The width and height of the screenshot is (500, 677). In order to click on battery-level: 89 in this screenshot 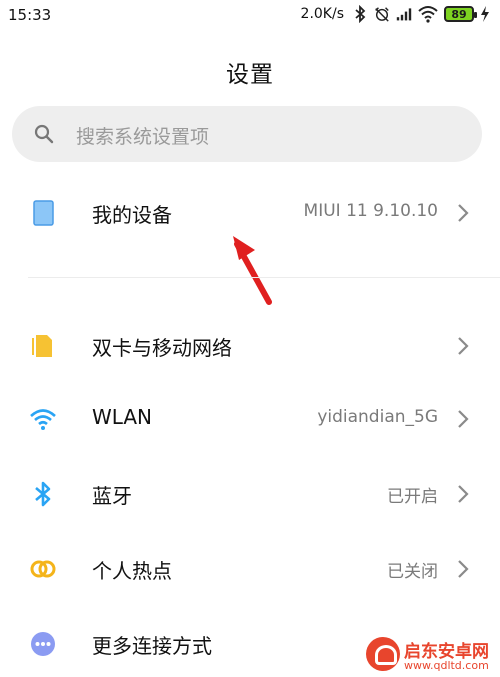, I will do `click(459, 14)`.